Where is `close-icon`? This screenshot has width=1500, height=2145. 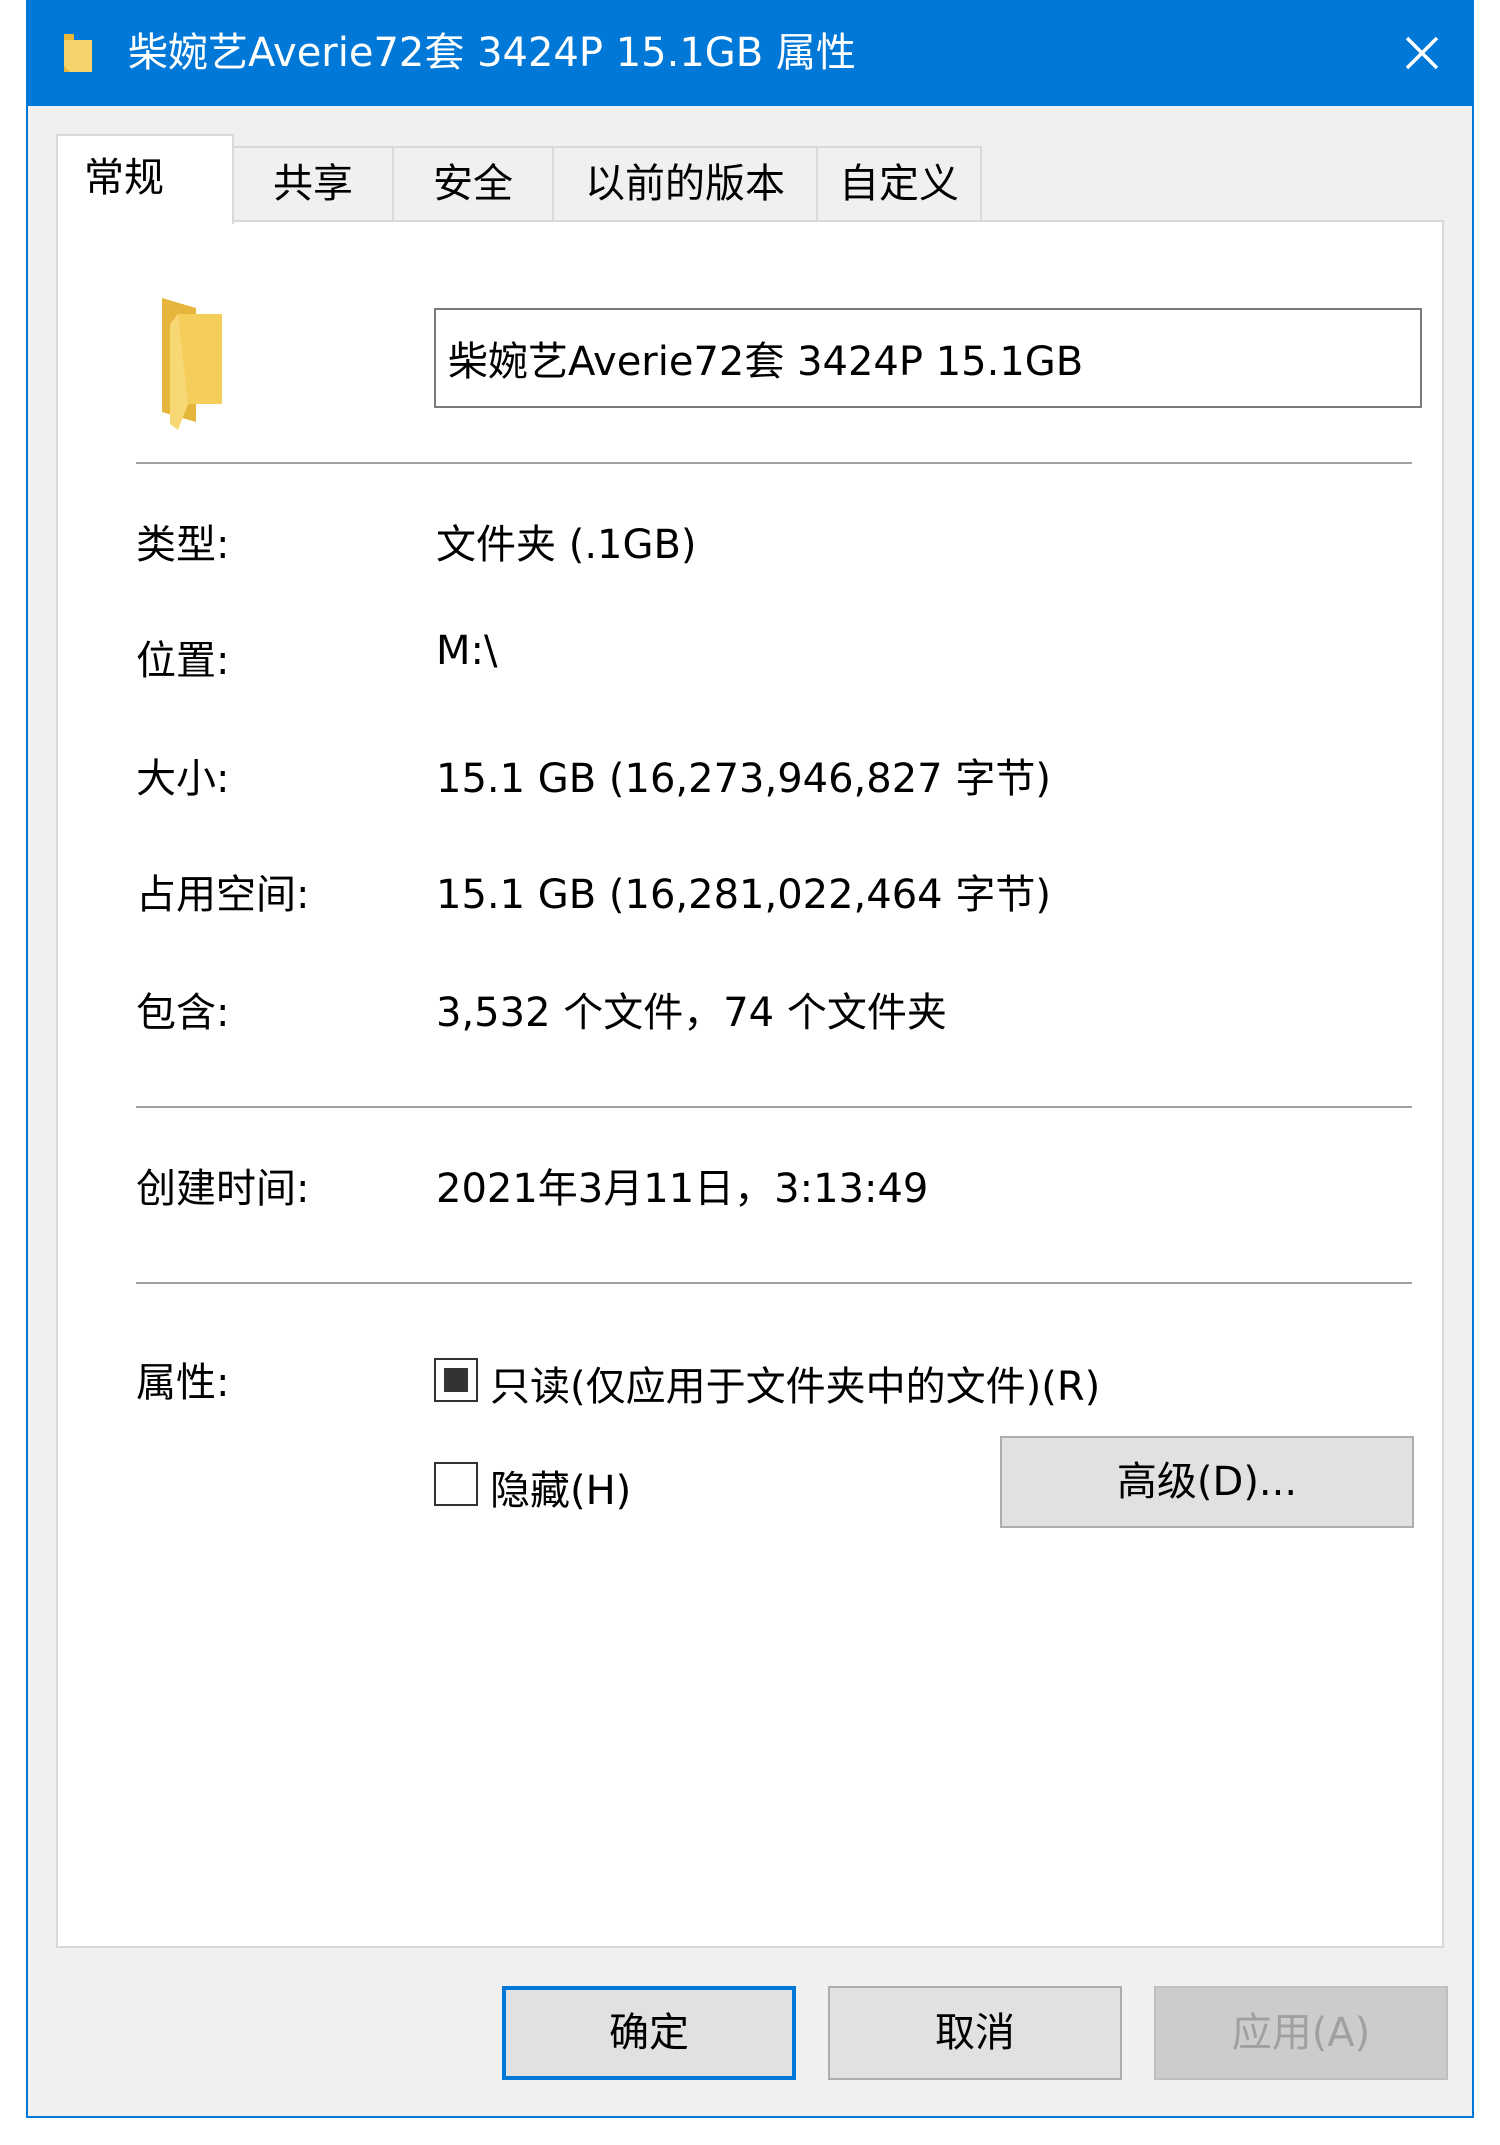 close-icon is located at coordinates (1422, 53).